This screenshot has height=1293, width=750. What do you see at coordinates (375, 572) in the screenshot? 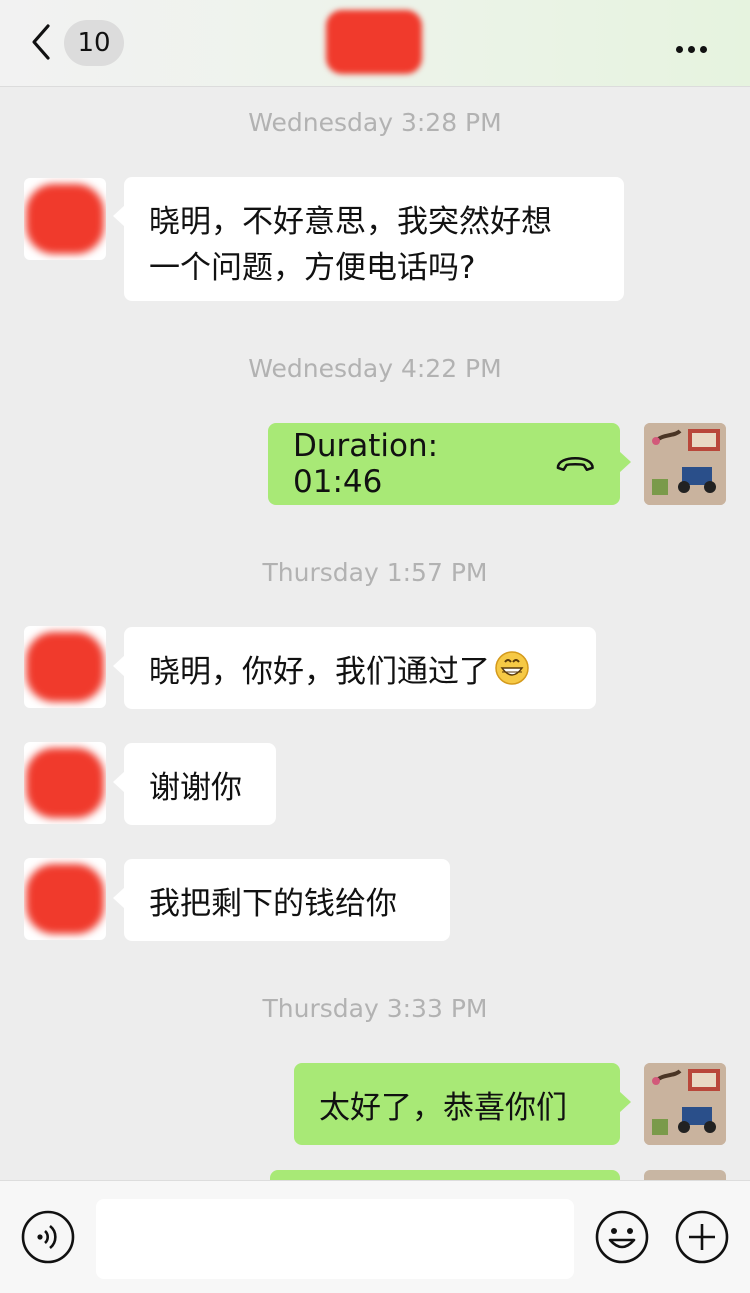
I see `timestamp: Thursday 1:57 PM` at bounding box center [375, 572].